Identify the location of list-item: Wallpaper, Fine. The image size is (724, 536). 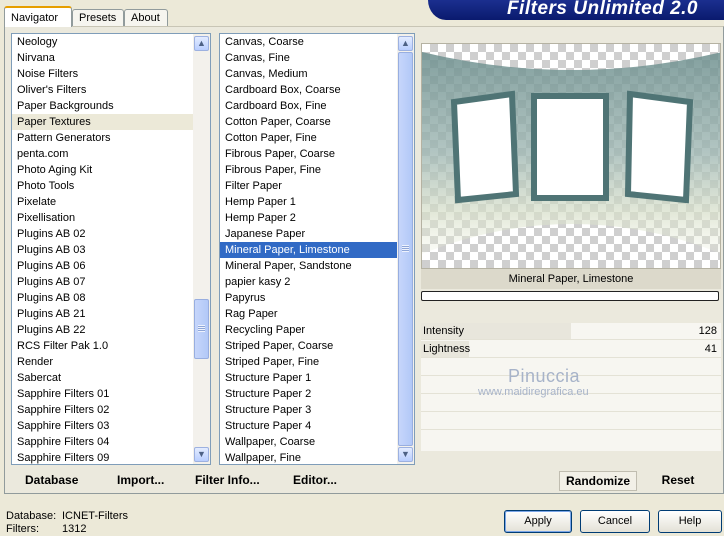
(308, 457).